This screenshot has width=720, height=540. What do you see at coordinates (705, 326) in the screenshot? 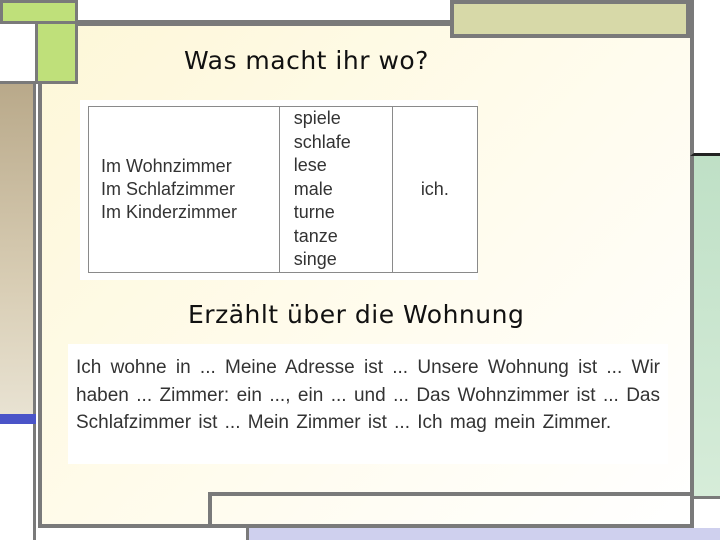
I see `decor-right-green-stripe` at bounding box center [705, 326].